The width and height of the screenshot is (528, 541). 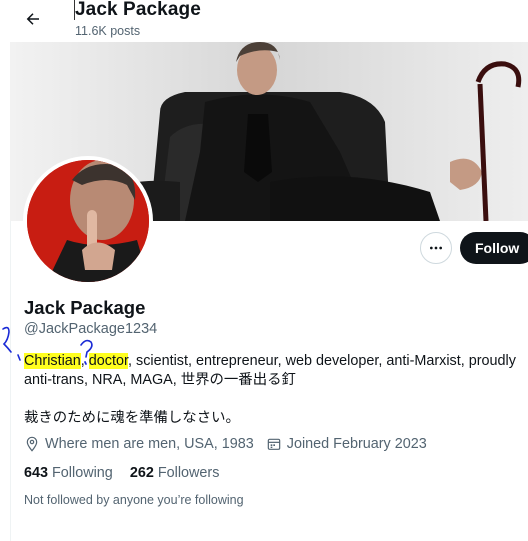 I want to click on arrow-left-icon, so click(x=32, y=19).